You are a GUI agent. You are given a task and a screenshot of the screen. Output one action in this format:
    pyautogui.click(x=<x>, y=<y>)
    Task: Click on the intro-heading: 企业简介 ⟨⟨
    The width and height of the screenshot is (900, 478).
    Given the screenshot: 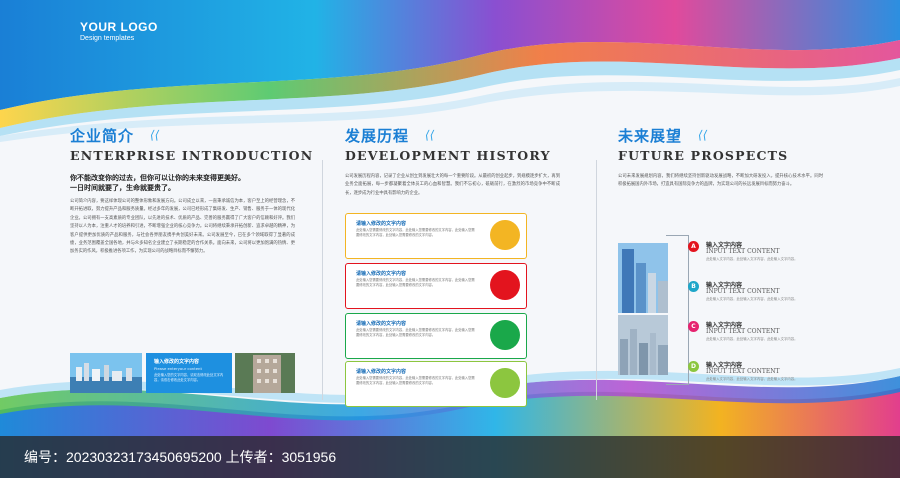 What is the action you would take?
    pyautogui.click(x=182, y=135)
    